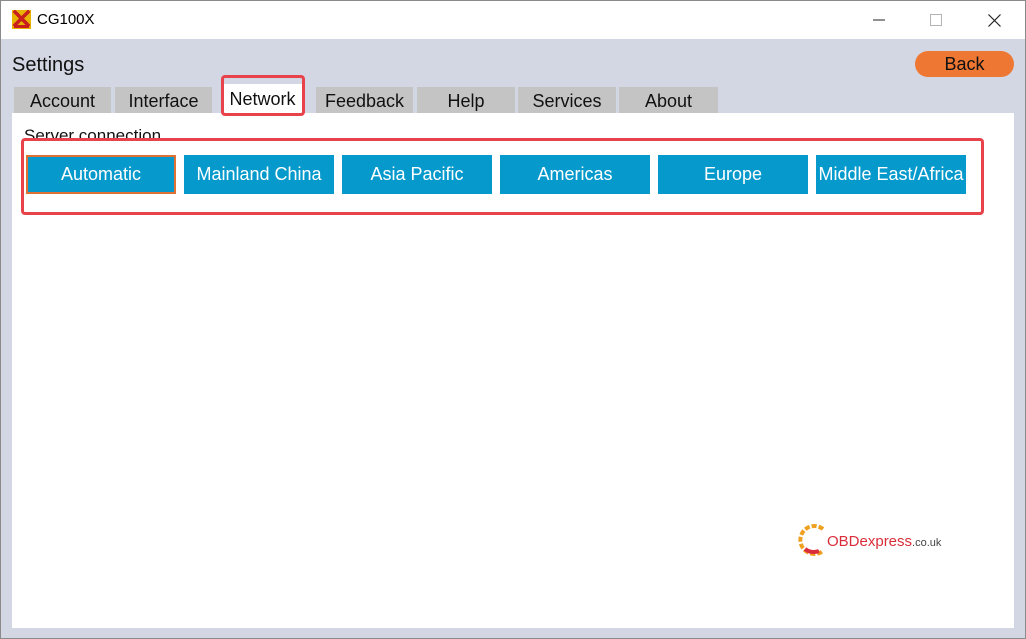 The height and width of the screenshot is (639, 1026). I want to click on server-automatic-button: Automatic, so click(101, 174).